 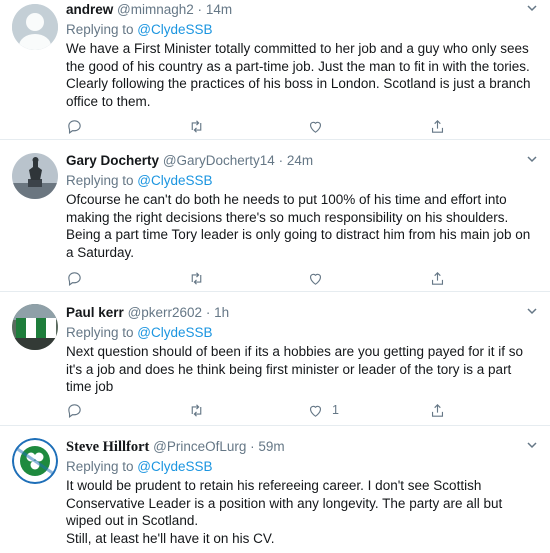 I want to click on user-handle: @PrinceOfLurg, so click(x=199, y=446).